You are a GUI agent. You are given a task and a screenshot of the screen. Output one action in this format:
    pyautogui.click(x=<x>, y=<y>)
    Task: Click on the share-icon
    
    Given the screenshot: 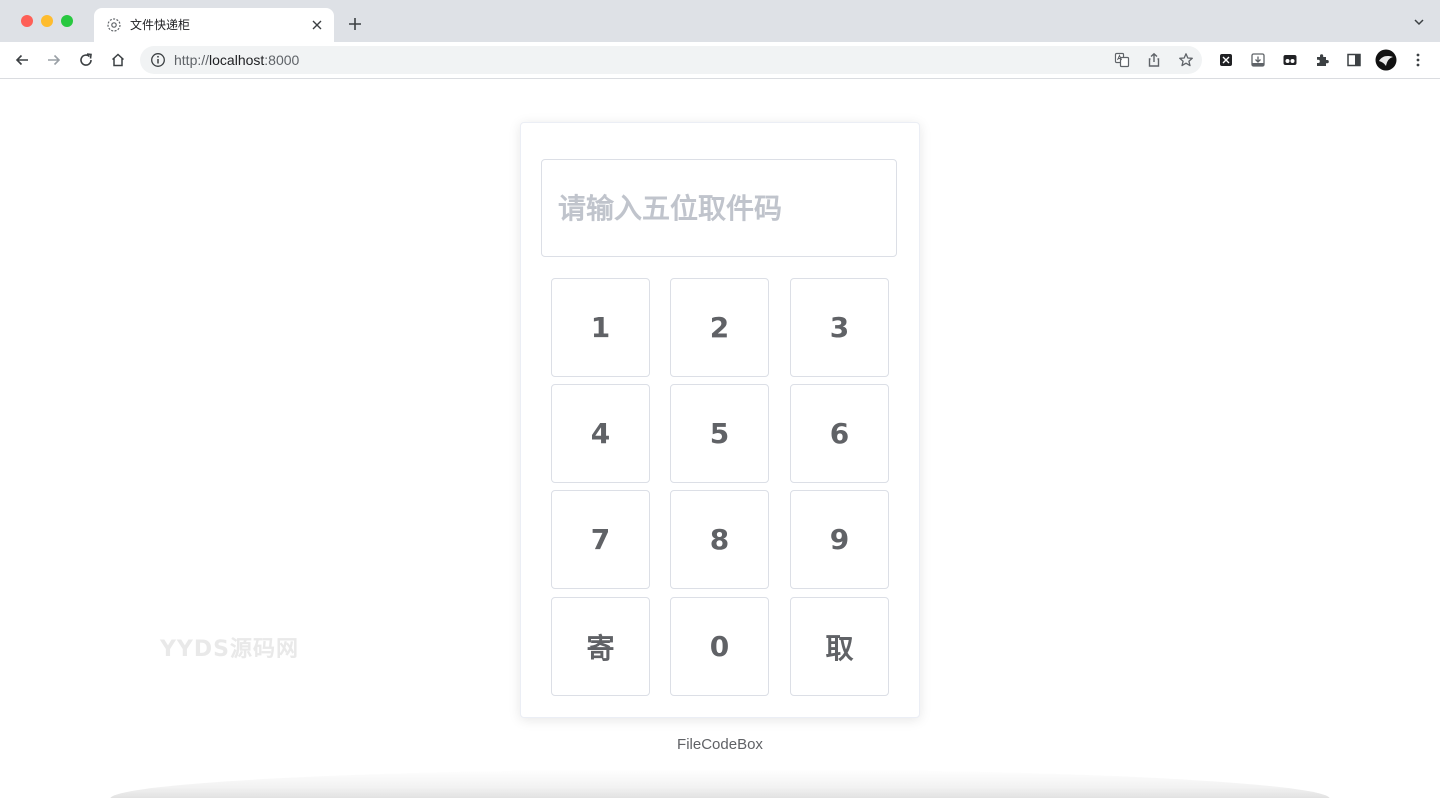 What is the action you would take?
    pyautogui.click(x=1154, y=59)
    